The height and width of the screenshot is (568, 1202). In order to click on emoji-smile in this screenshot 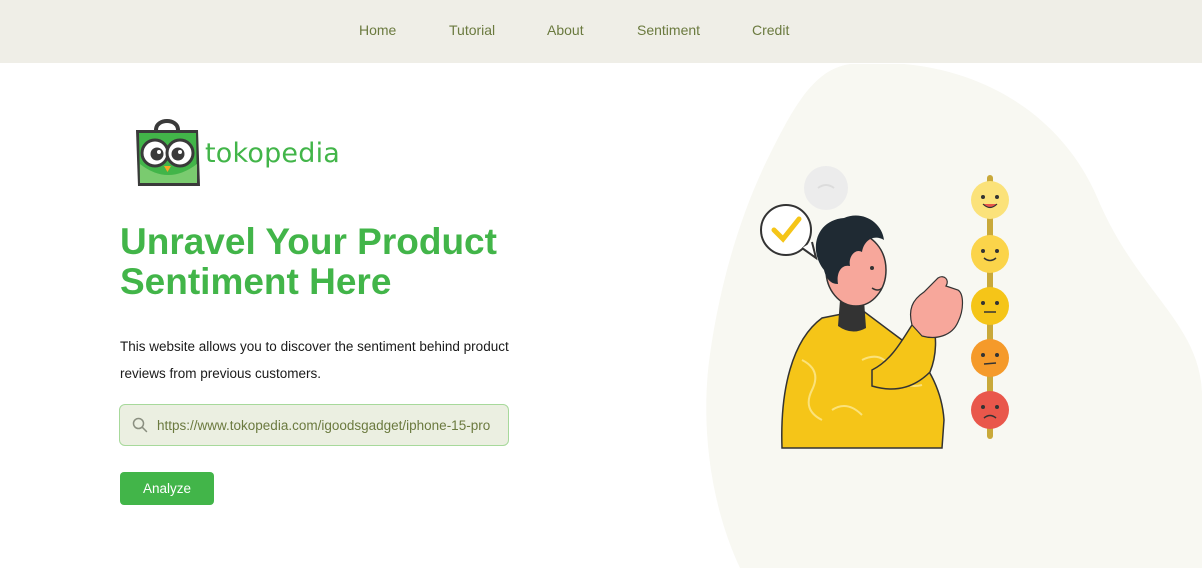, I will do `click(990, 254)`.